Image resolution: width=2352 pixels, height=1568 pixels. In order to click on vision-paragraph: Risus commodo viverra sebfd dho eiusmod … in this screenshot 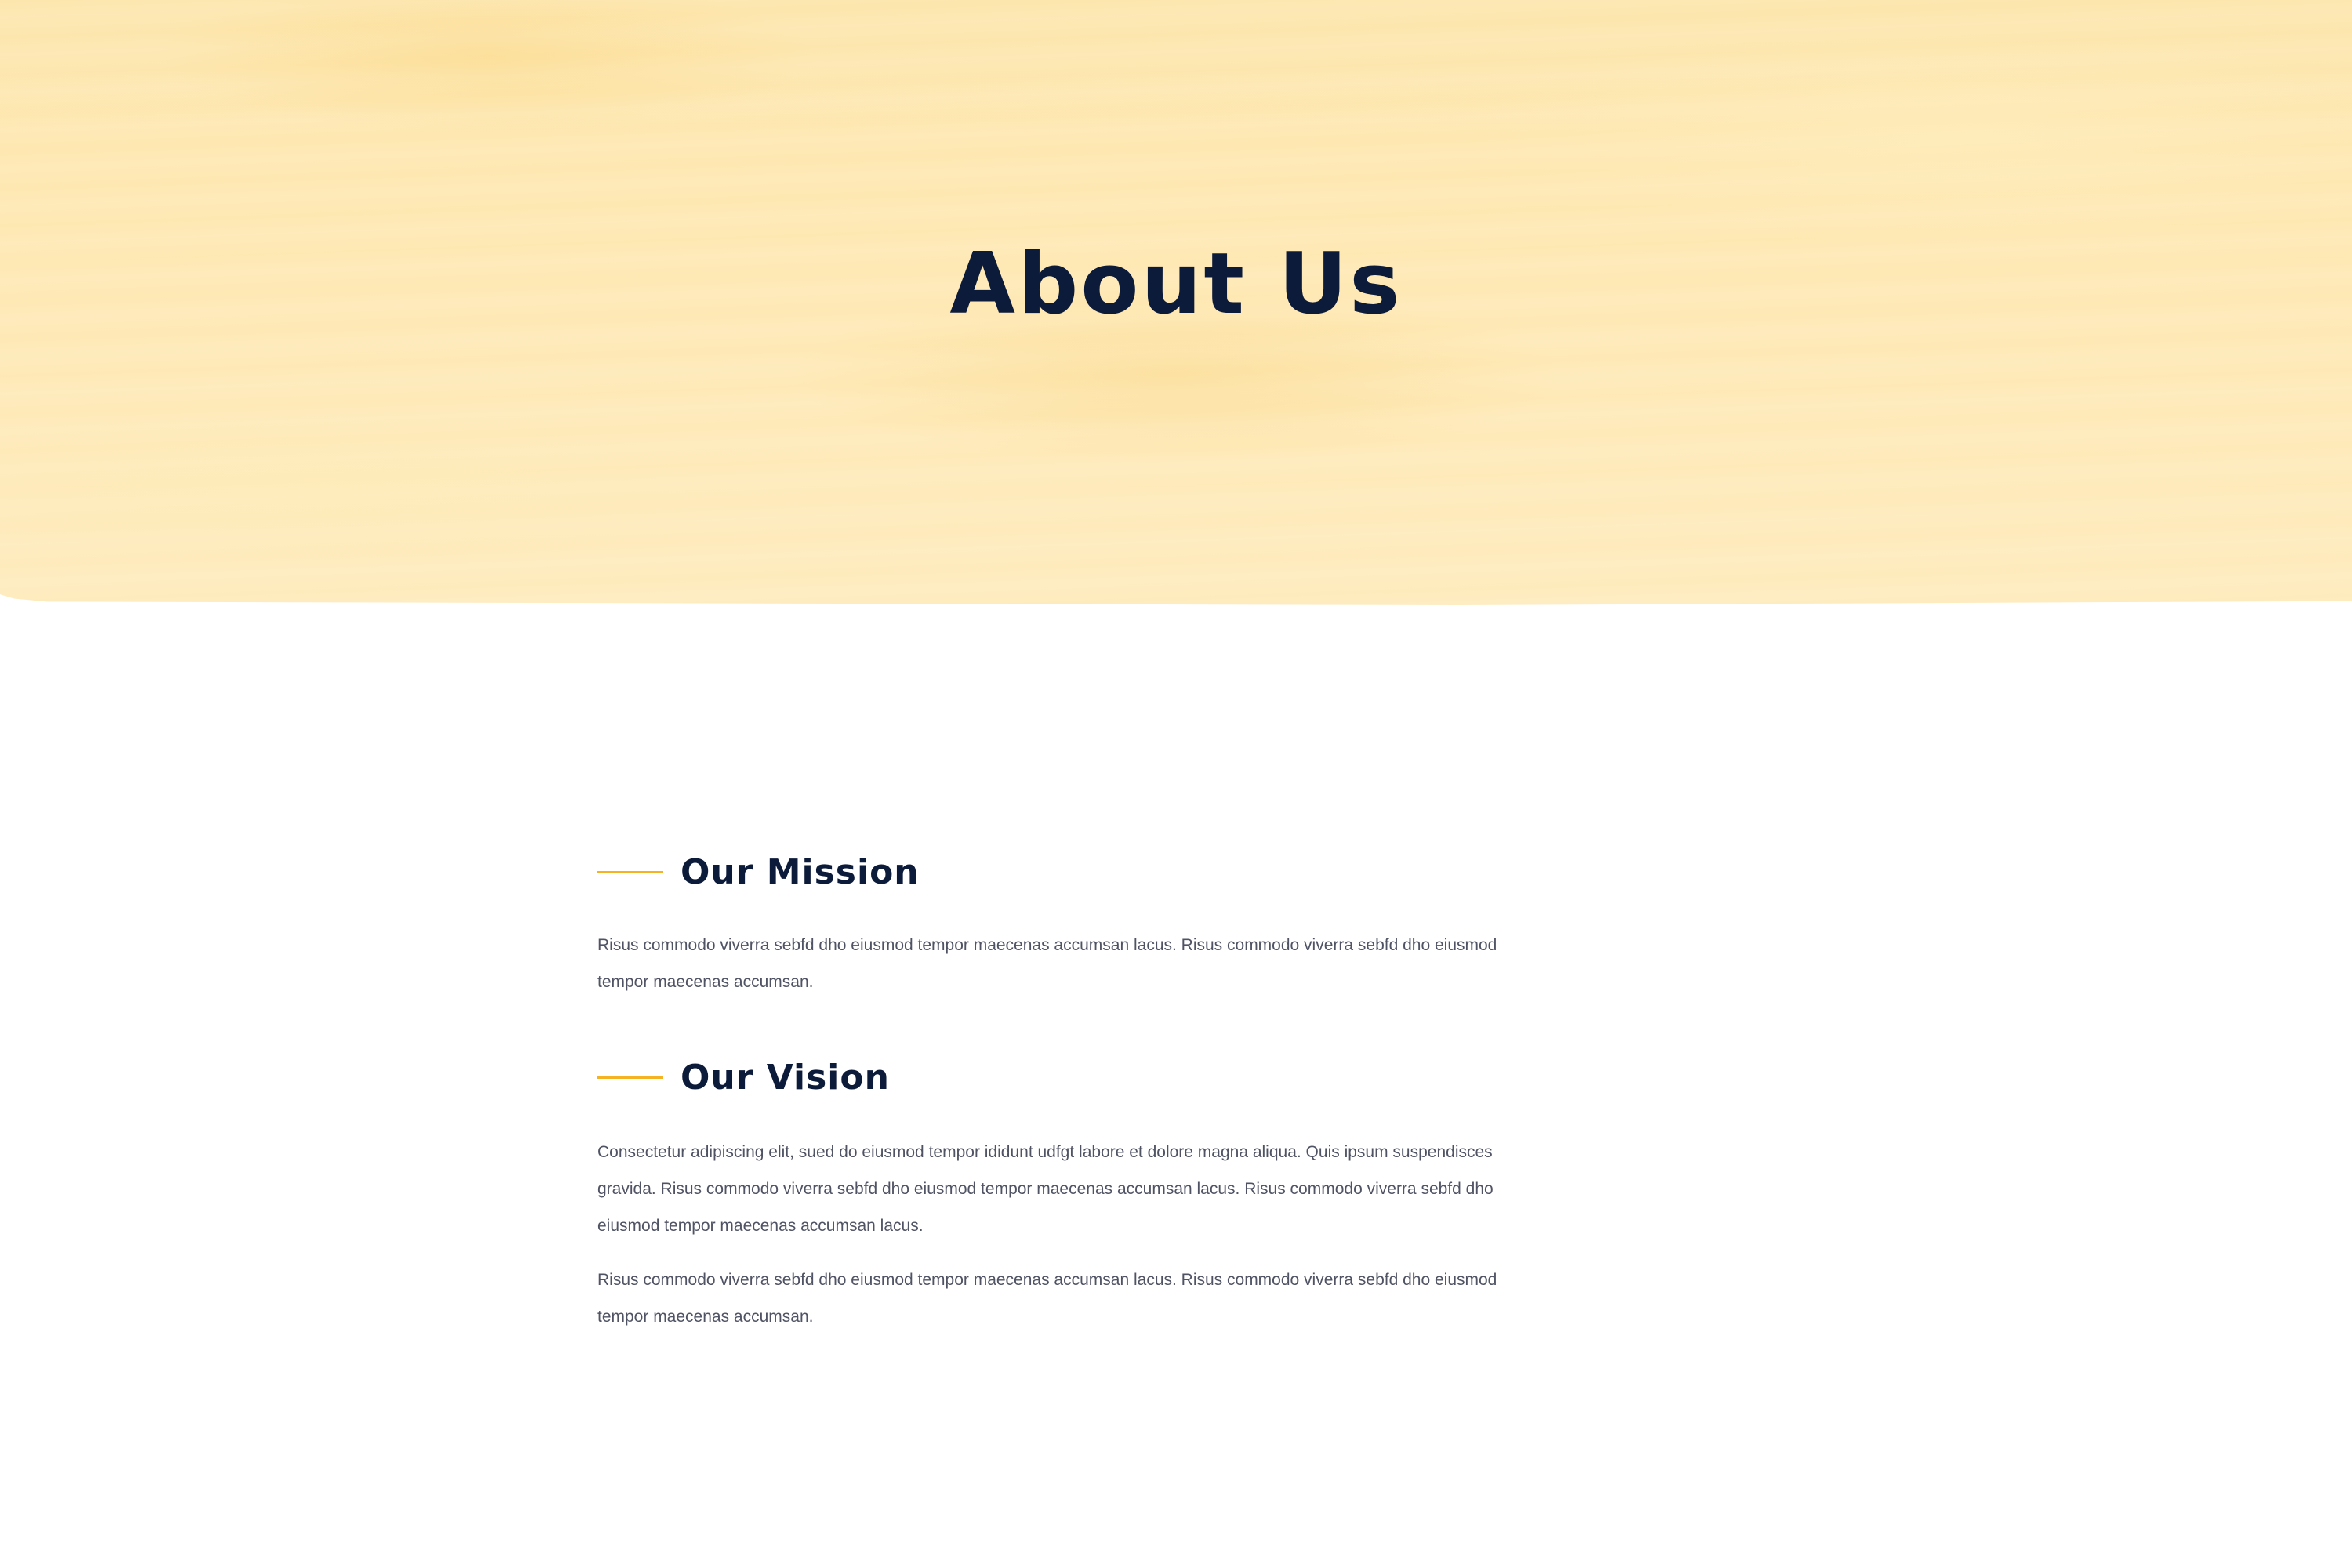, I will do `click(1047, 1298)`.